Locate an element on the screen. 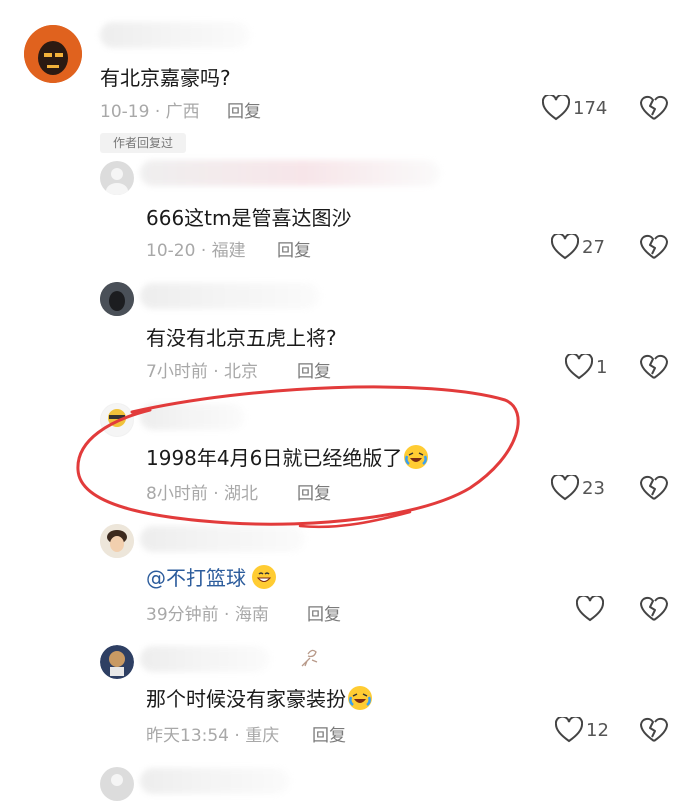 The image size is (699, 801). comment-meta: 39分钟前 · 海南 is located at coordinates (207, 612).